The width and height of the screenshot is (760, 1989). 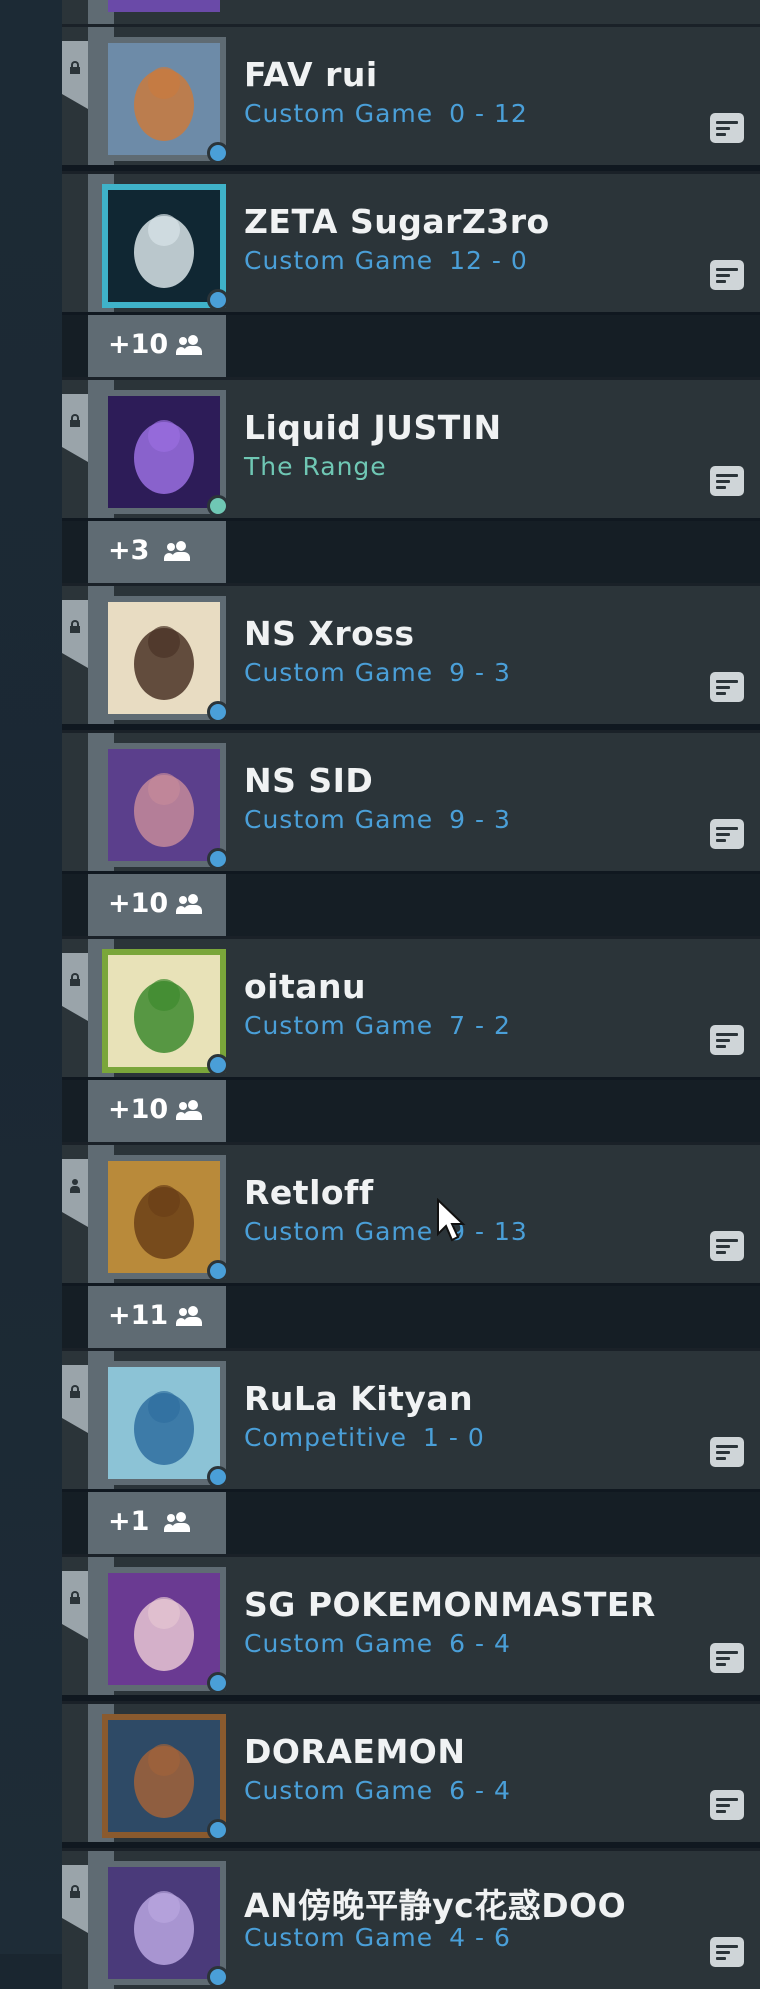 What do you see at coordinates (411, 12) in the screenshot?
I see `partial-row-top` at bounding box center [411, 12].